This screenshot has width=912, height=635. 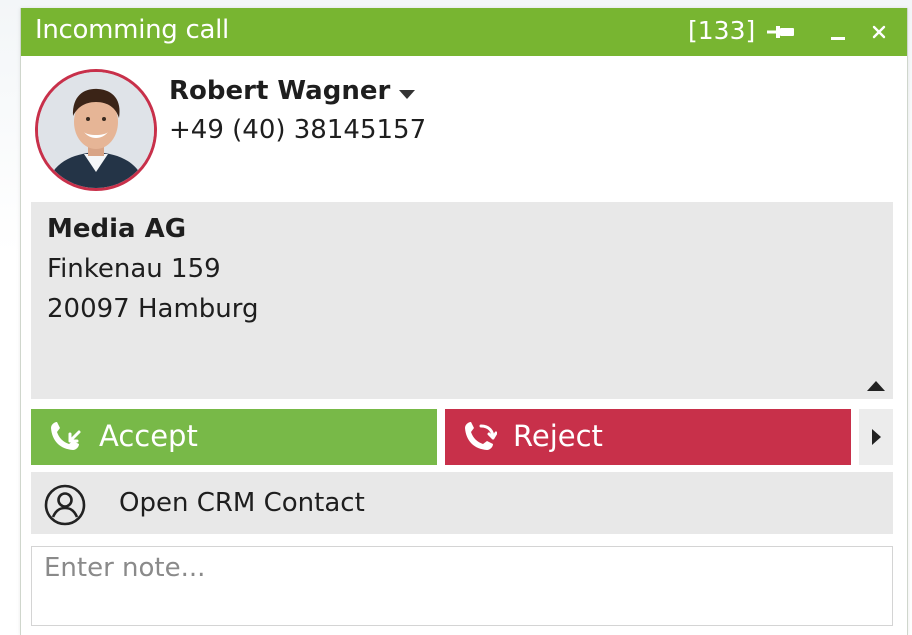 What do you see at coordinates (234, 437) in the screenshot?
I see `accept-button: Accept` at bounding box center [234, 437].